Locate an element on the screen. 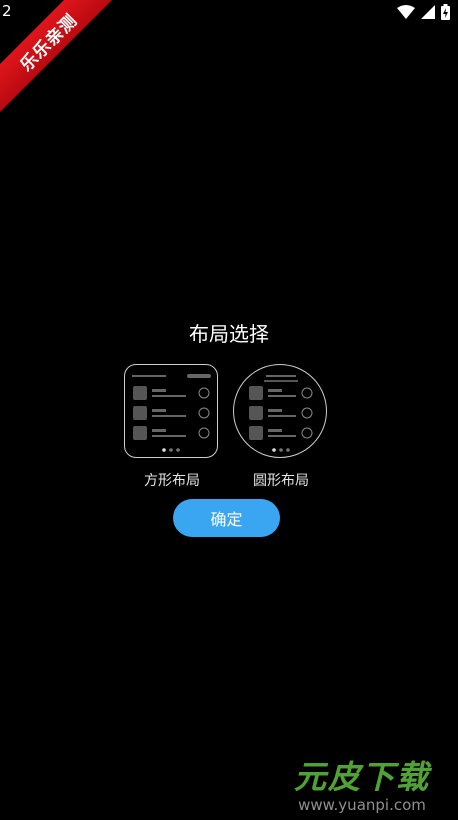 The width and height of the screenshot is (458, 820). round-preview-graphic is located at coordinates (281, 413).